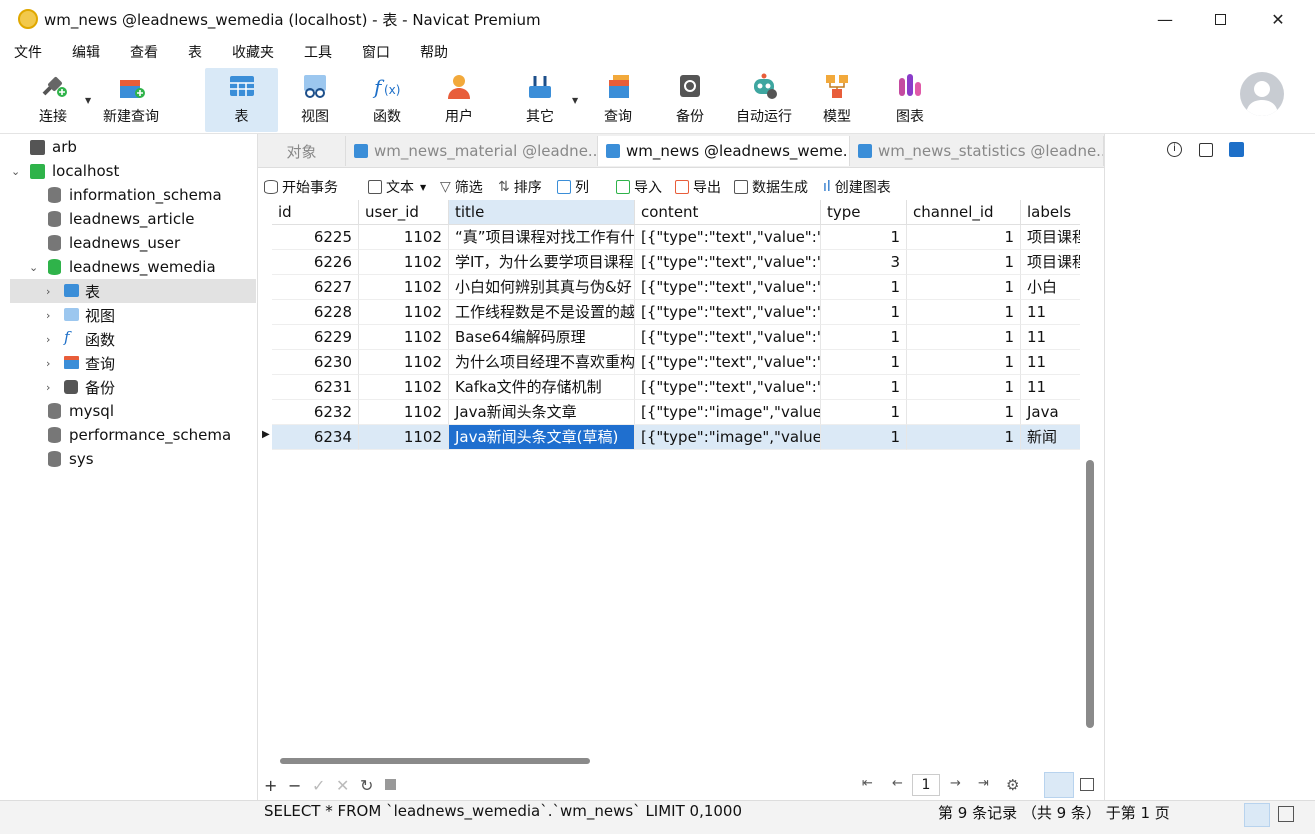 Image resolution: width=1315 pixels, height=834 pixels. I want to click on cell-id: 6225, so click(315, 237).